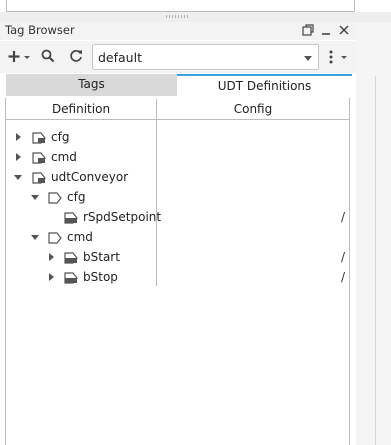  What do you see at coordinates (308, 58) in the screenshot?
I see `chevron-down-icon` at bounding box center [308, 58].